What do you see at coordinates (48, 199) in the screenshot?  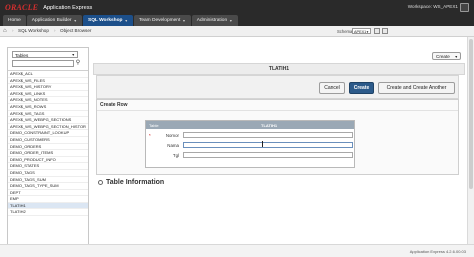 I see `object-list-item: EMP` at bounding box center [48, 199].